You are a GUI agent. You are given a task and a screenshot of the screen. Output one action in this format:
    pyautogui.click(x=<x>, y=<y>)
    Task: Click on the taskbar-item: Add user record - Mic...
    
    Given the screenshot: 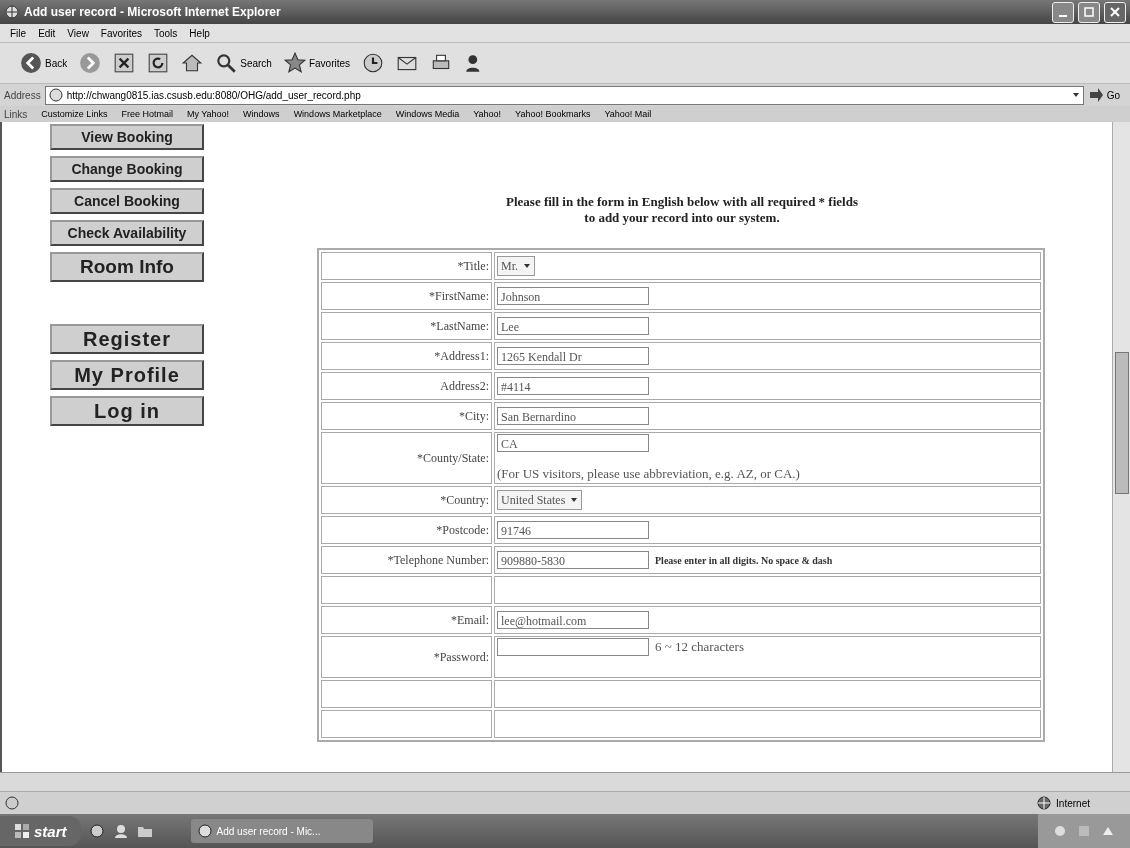 What is the action you would take?
    pyautogui.click(x=281, y=831)
    